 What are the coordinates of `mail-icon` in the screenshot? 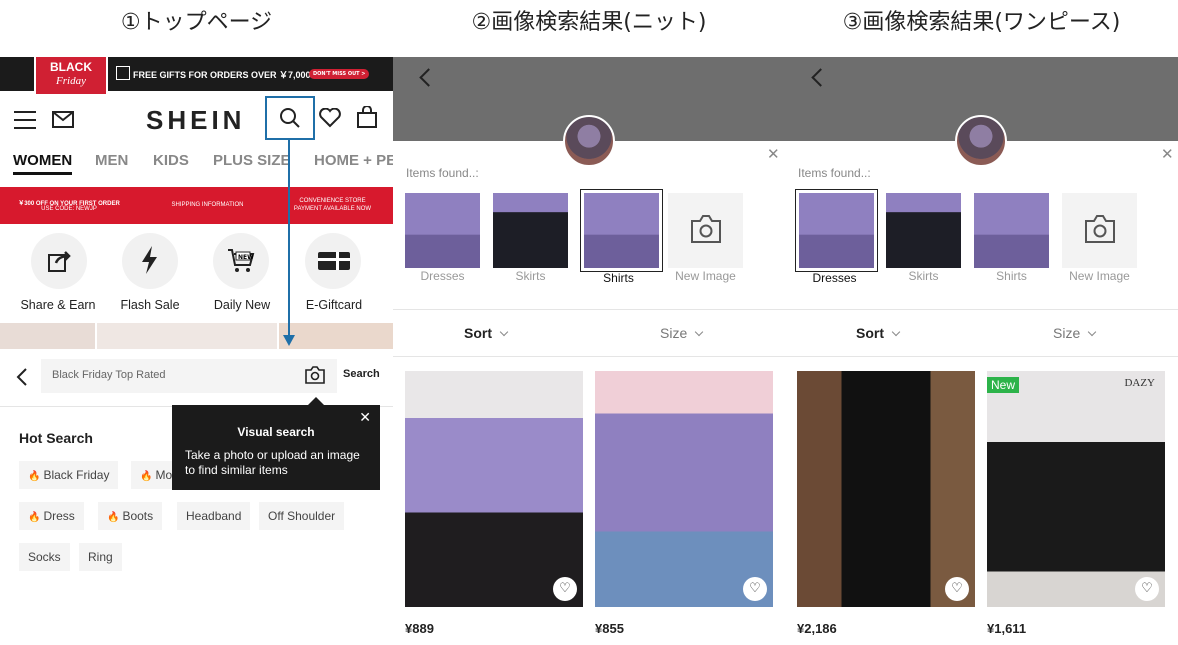 It's located at (63, 119).